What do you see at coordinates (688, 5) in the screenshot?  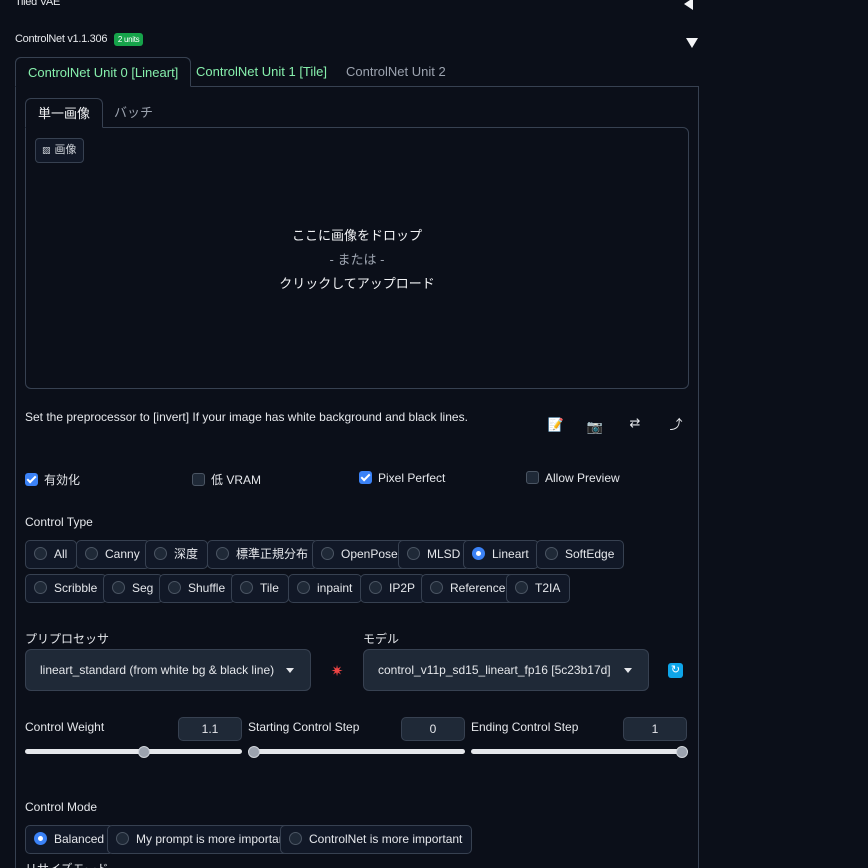 I see `collapse-left-icon` at bounding box center [688, 5].